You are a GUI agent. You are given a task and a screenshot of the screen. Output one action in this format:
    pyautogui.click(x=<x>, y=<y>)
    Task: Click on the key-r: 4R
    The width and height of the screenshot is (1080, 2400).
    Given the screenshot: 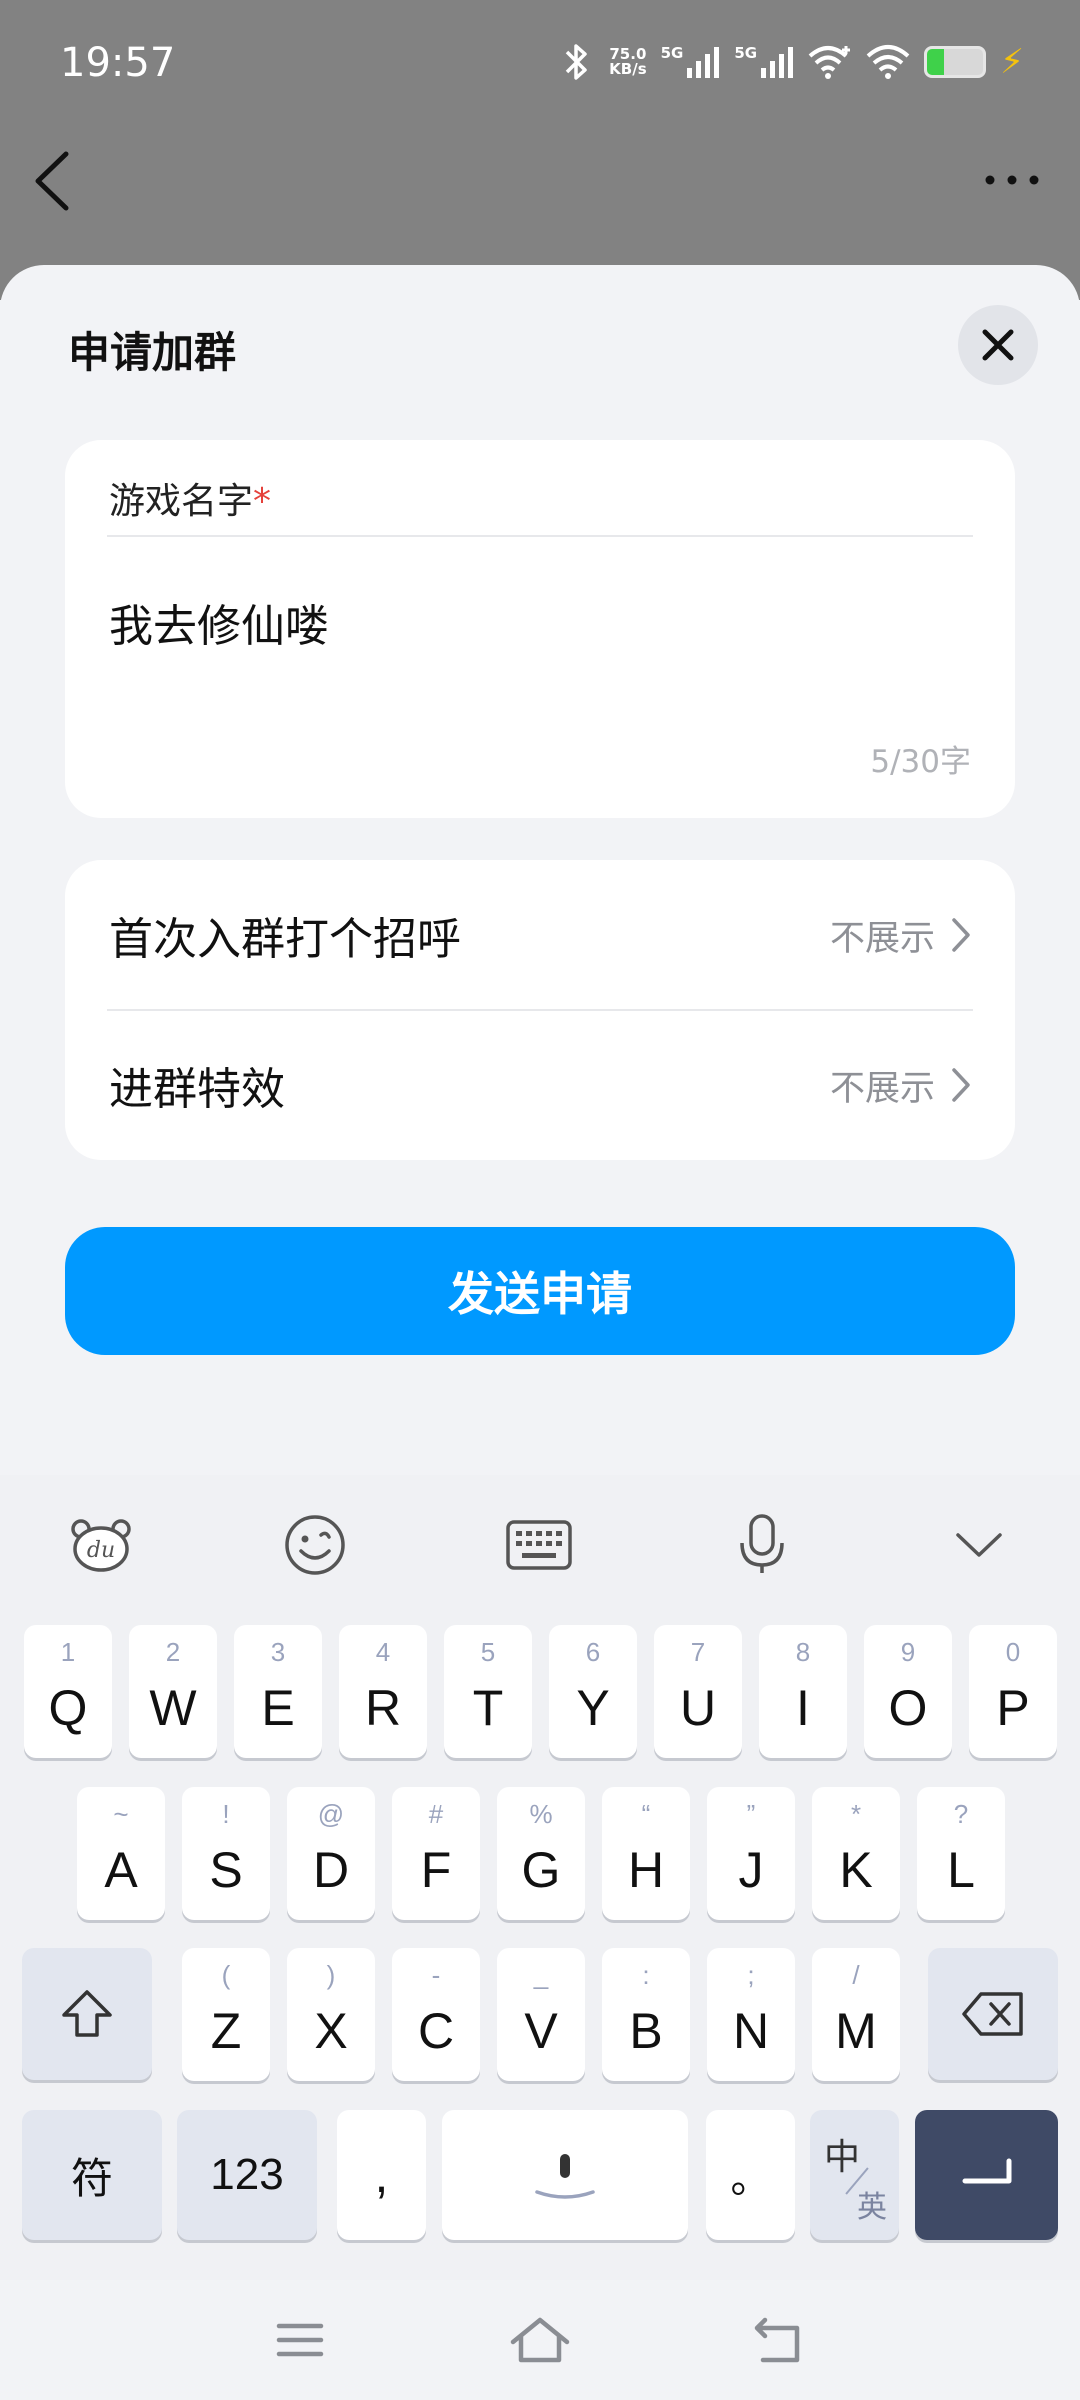 What is the action you would take?
    pyautogui.click(x=383, y=1691)
    